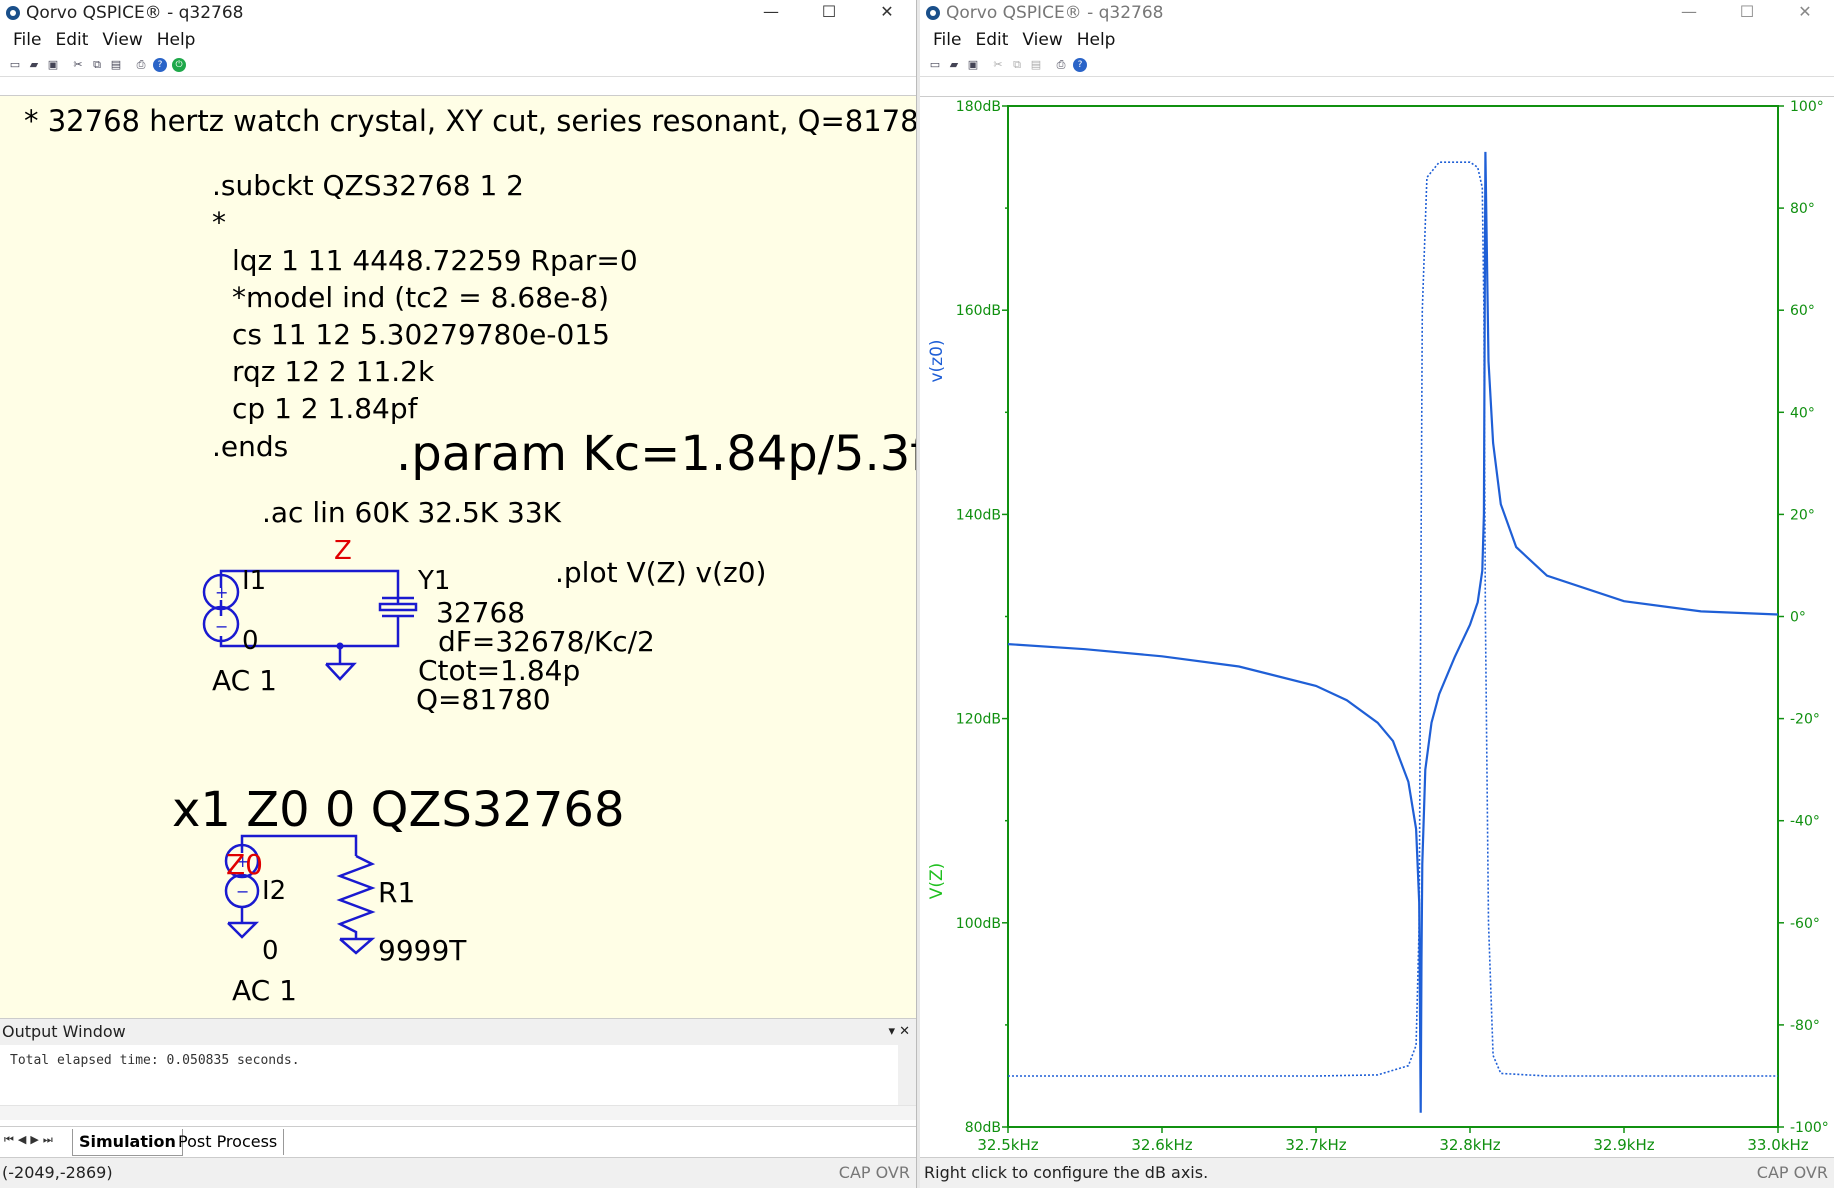 This screenshot has width=1834, height=1188. I want to click on i1-node: 0, so click(250, 641).